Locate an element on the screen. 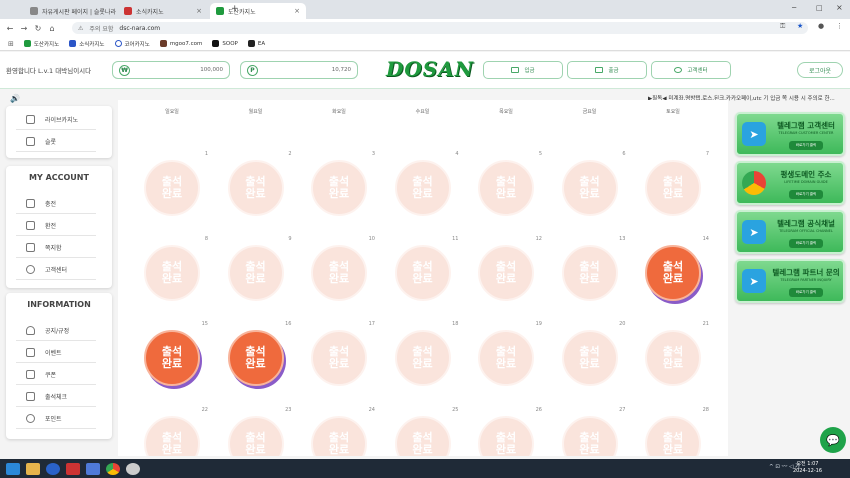 The width and height of the screenshot is (850, 478). bookmark-item: 코어카지노 is located at coordinates (132, 44).